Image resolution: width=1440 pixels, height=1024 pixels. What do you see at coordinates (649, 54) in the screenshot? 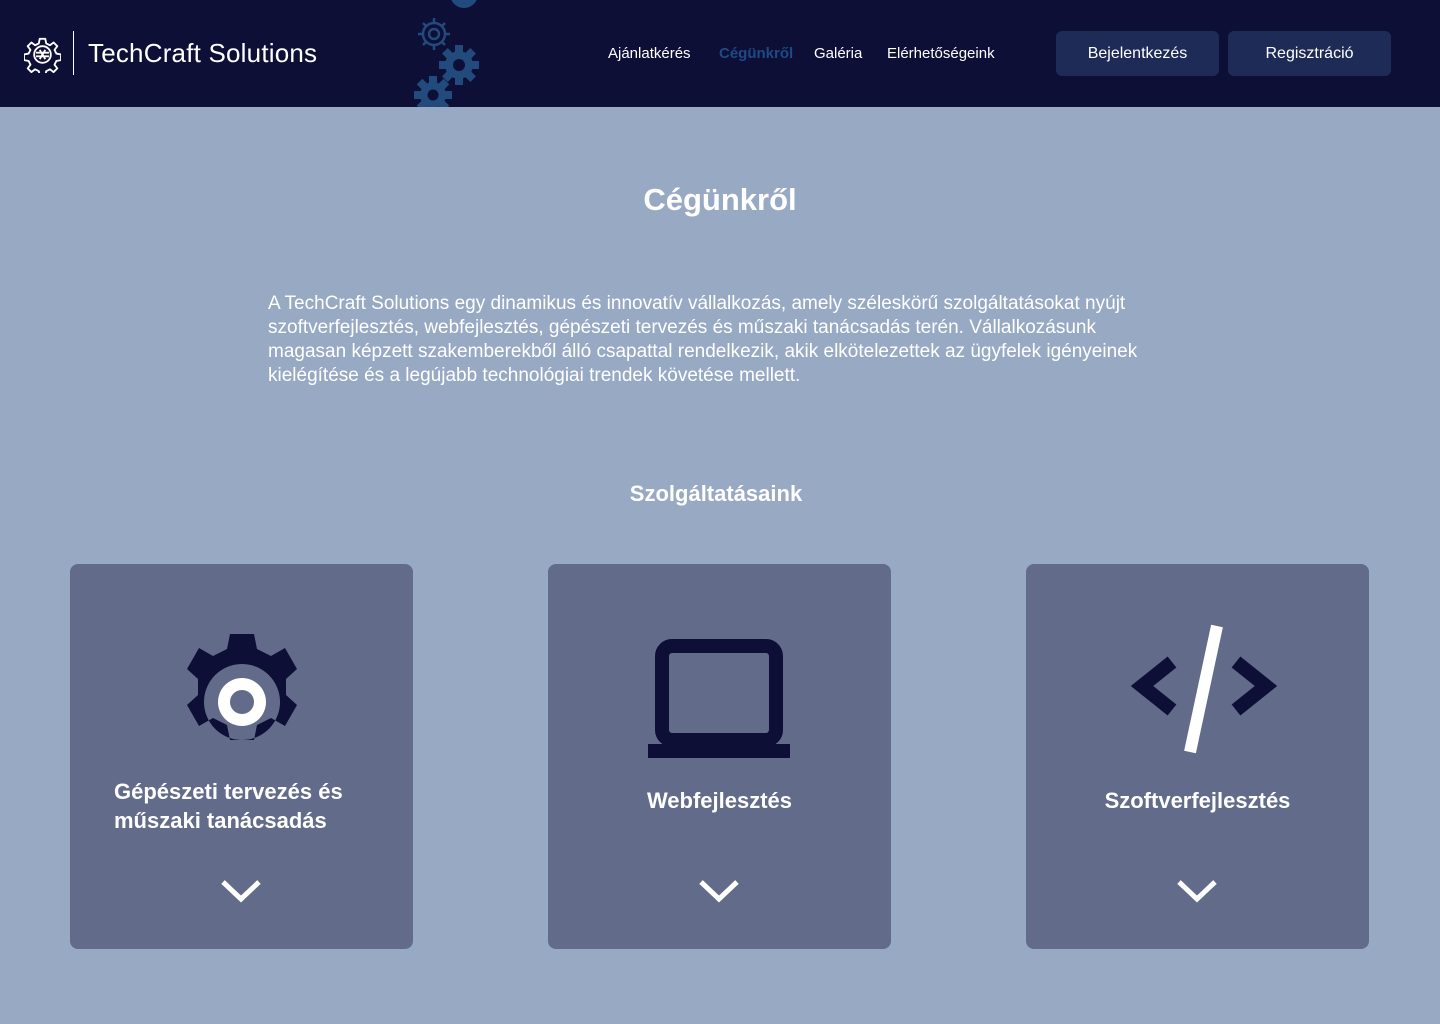
I see `nav-quote-request: Ajánlatkérés` at bounding box center [649, 54].